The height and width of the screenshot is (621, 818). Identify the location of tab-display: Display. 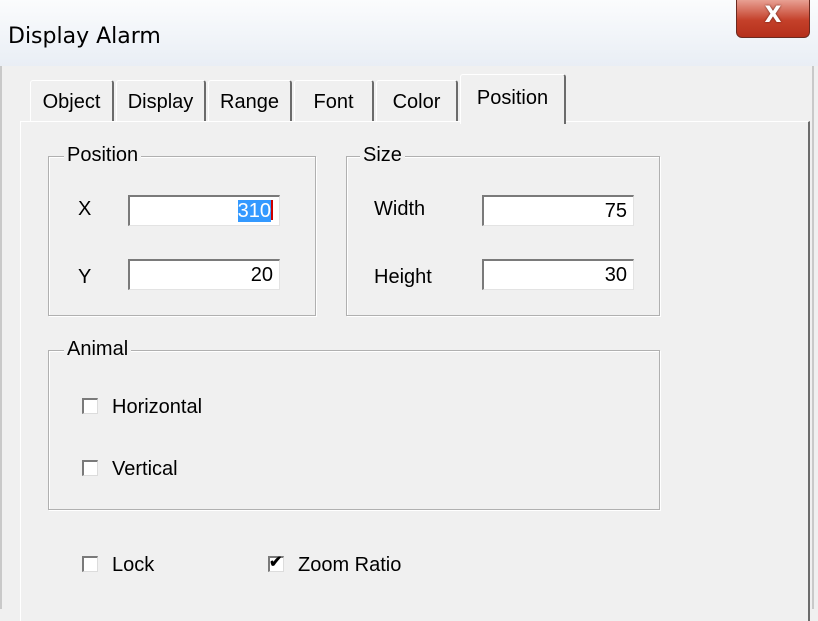
(161, 101).